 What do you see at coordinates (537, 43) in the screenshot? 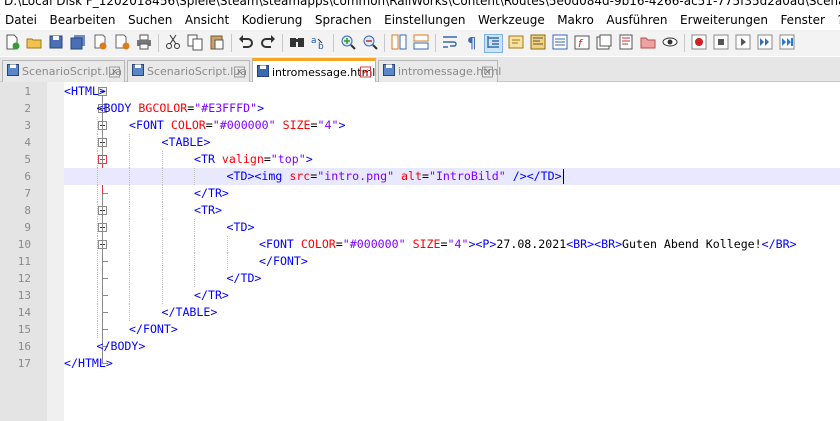
I see `document-map-button` at bounding box center [537, 43].